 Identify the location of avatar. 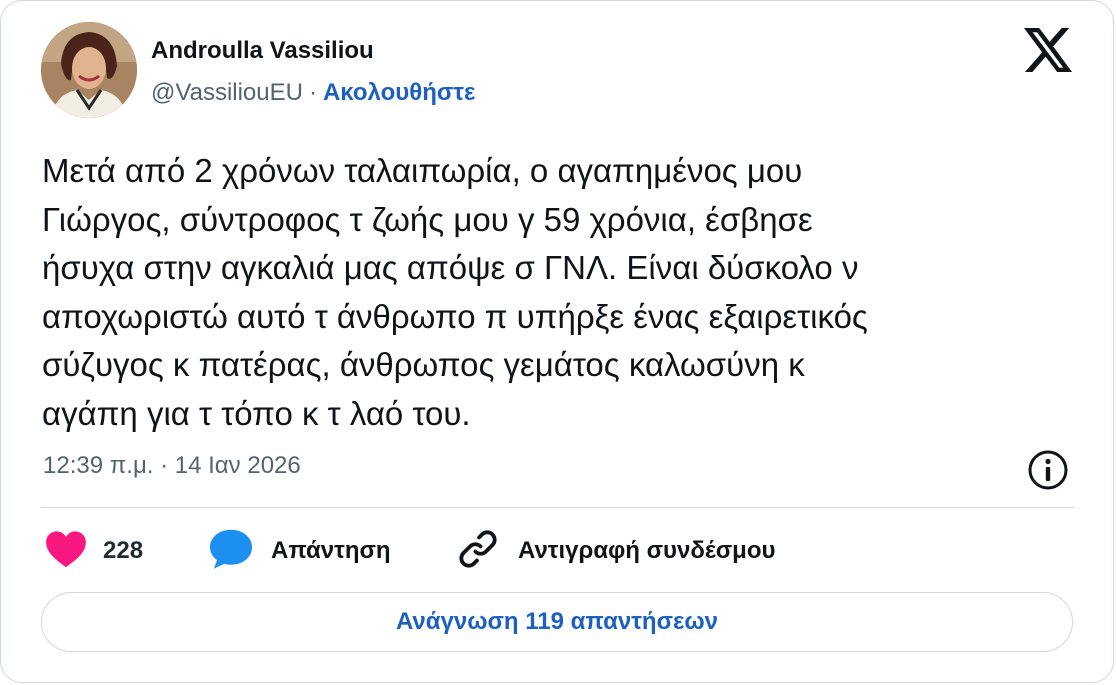
(89, 70).